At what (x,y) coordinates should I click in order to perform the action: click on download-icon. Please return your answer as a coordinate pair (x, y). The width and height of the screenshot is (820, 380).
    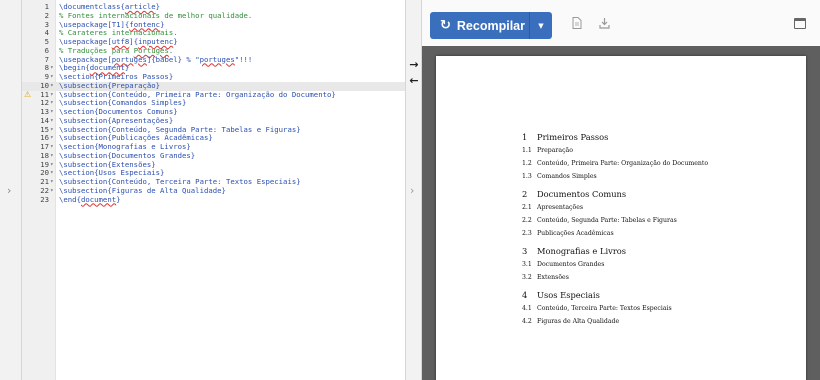
    Looking at the image, I should click on (604, 24).